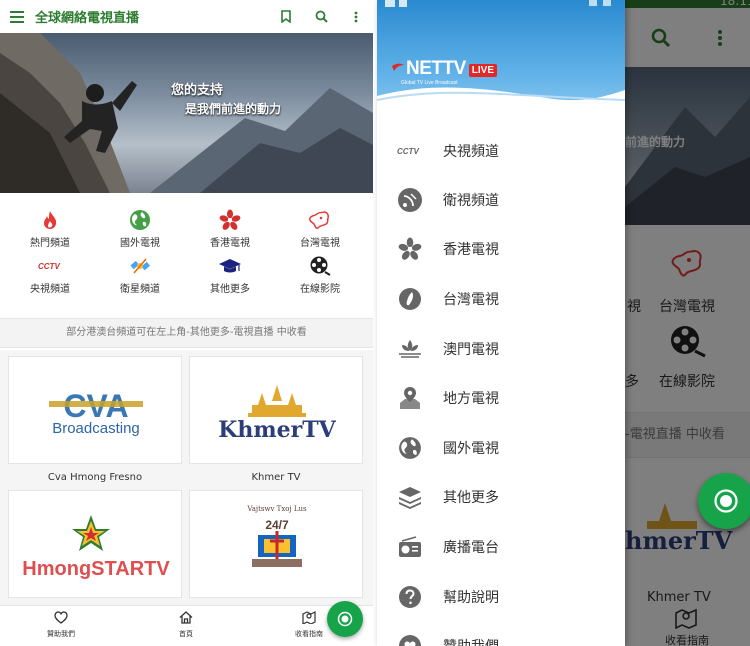 Image resolution: width=750 pixels, height=646 pixels. What do you see at coordinates (309, 634) in the screenshot?
I see `nav-label: 收看指南` at bounding box center [309, 634].